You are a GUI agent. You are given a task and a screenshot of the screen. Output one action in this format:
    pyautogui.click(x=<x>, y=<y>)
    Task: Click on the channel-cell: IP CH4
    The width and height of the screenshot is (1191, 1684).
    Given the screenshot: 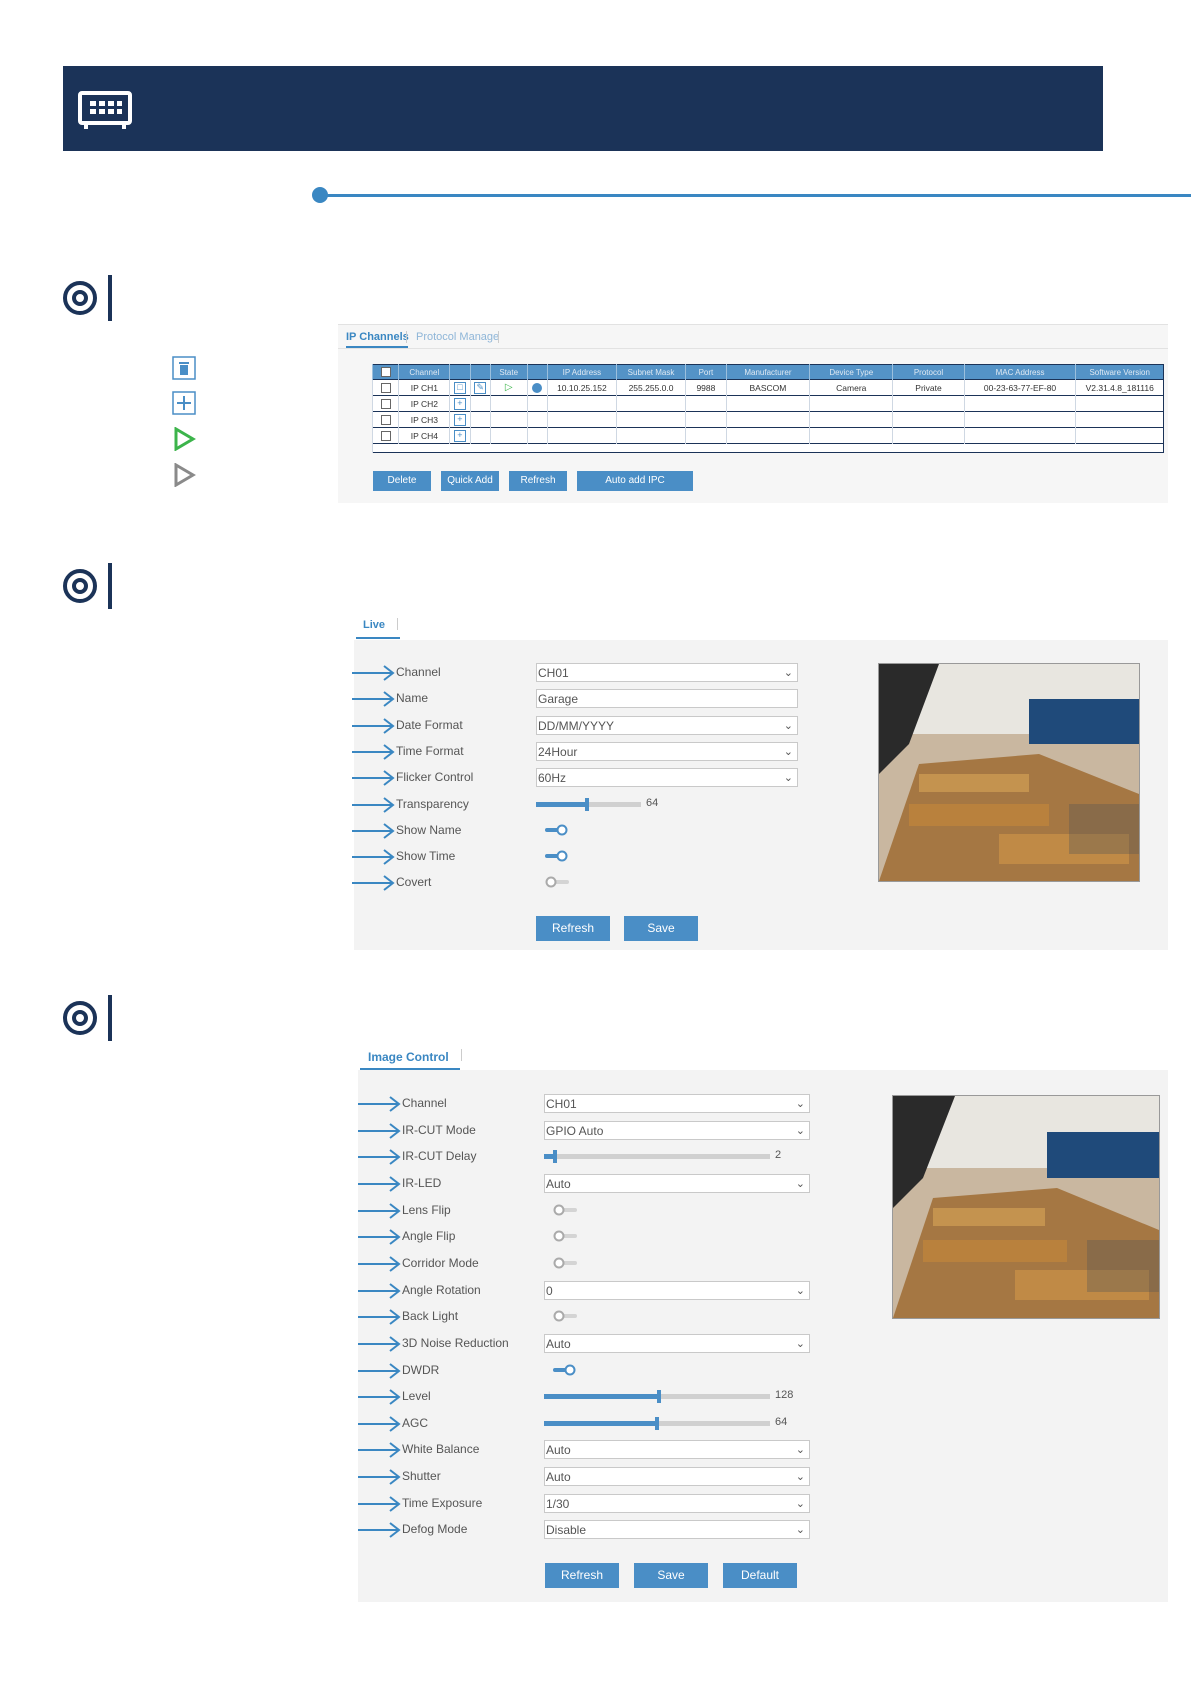 What is the action you would take?
    pyautogui.click(x=424, y=435)
    